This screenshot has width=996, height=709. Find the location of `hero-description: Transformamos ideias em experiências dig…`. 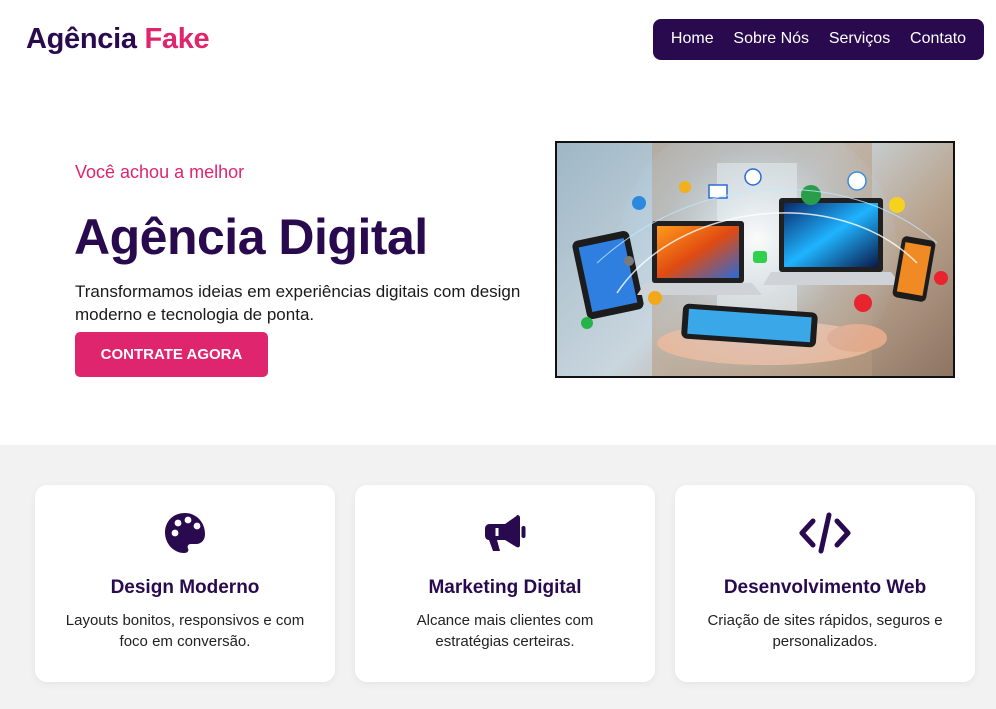

hero-description: Transformamos ideias em experiências dig… is located at coordinates (298, 303).